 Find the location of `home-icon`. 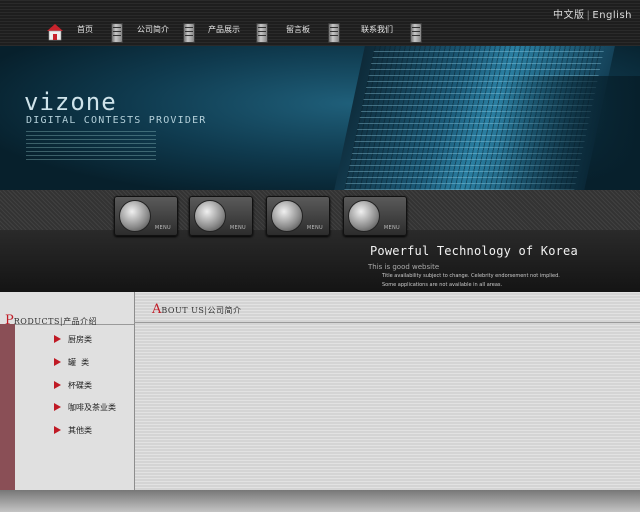

home-icon is located at coordinates (55, 32).